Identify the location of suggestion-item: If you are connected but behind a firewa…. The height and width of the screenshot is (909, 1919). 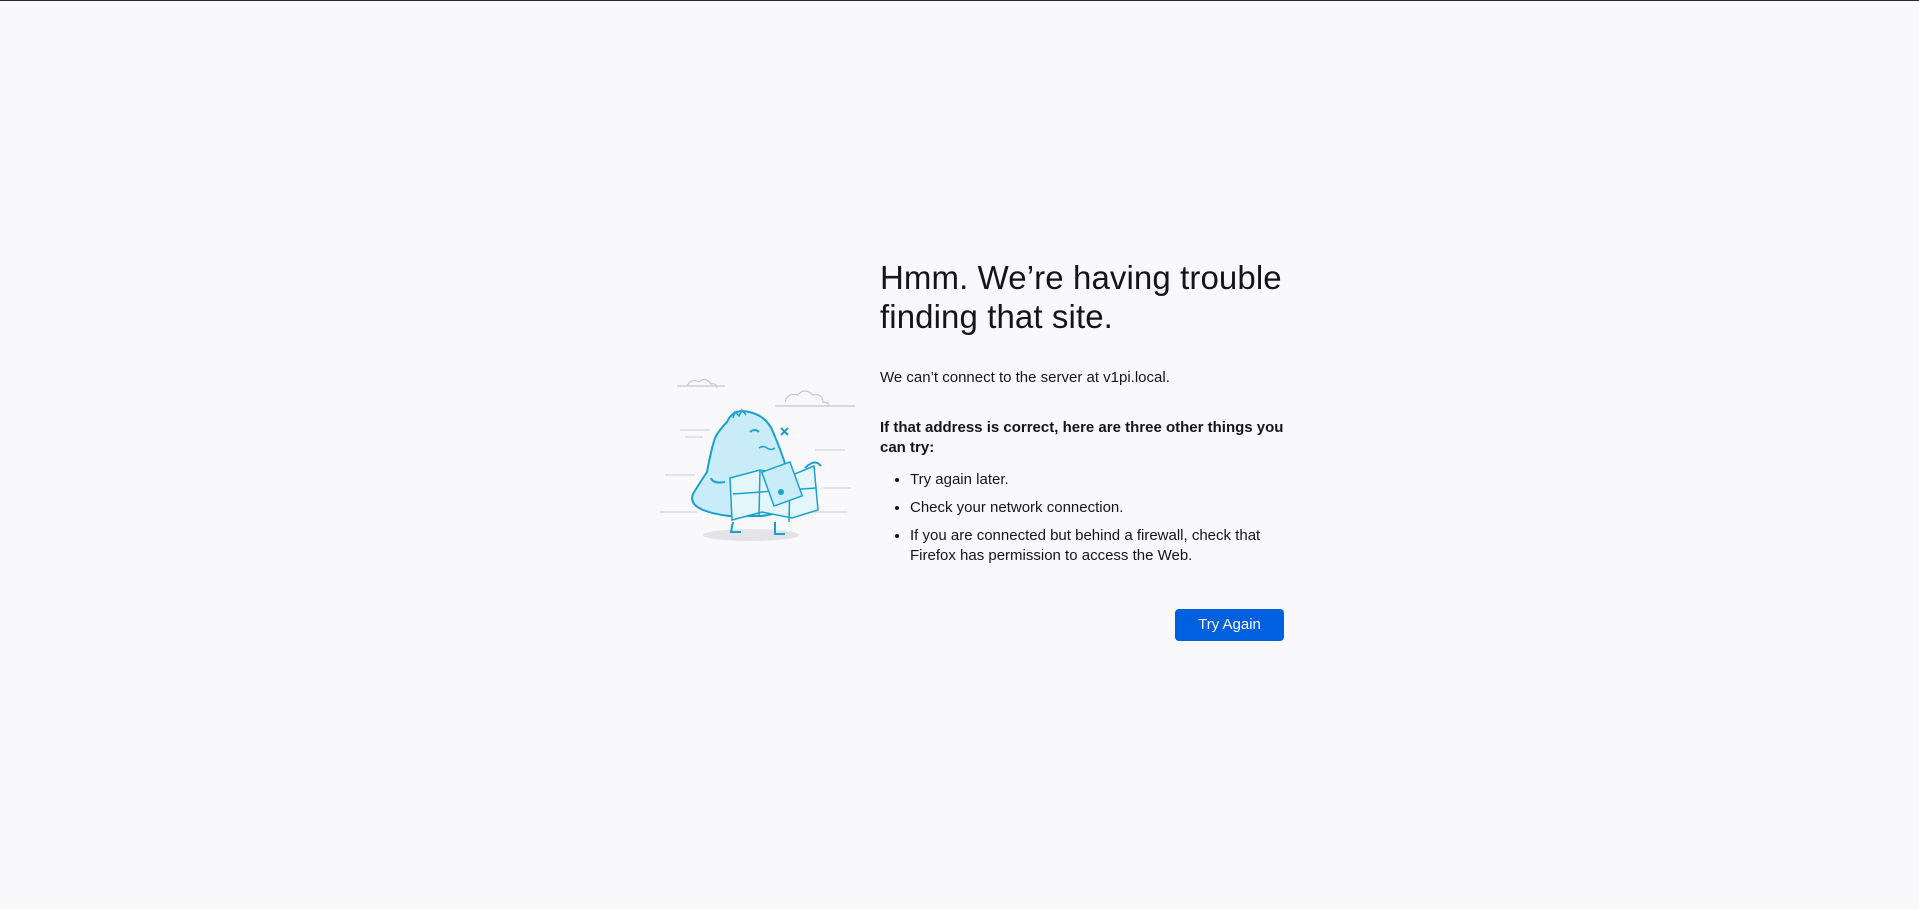
(1097, 546).